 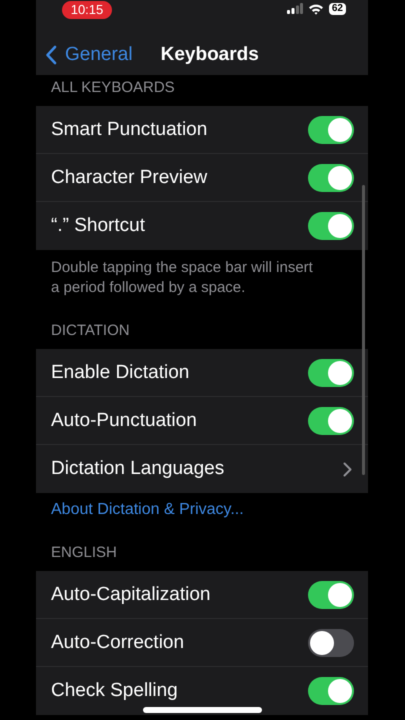 I want to click on section-header: ENGLISH, so click(x=84, y=553).